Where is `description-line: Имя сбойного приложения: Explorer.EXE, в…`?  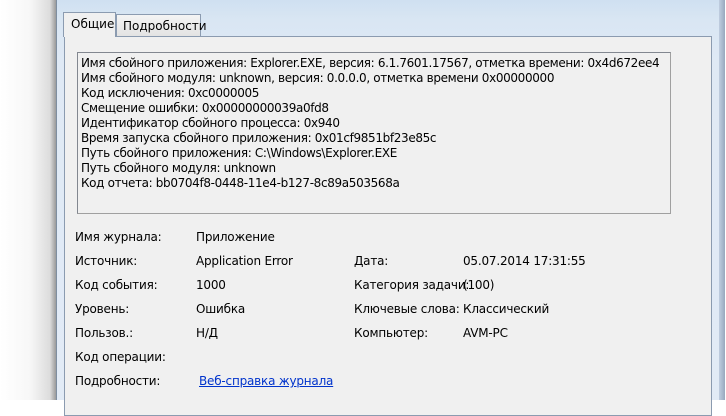
description-line: Имя сбойного приложения: Explorer.EXE, в… is located at coordinates (370, 63).